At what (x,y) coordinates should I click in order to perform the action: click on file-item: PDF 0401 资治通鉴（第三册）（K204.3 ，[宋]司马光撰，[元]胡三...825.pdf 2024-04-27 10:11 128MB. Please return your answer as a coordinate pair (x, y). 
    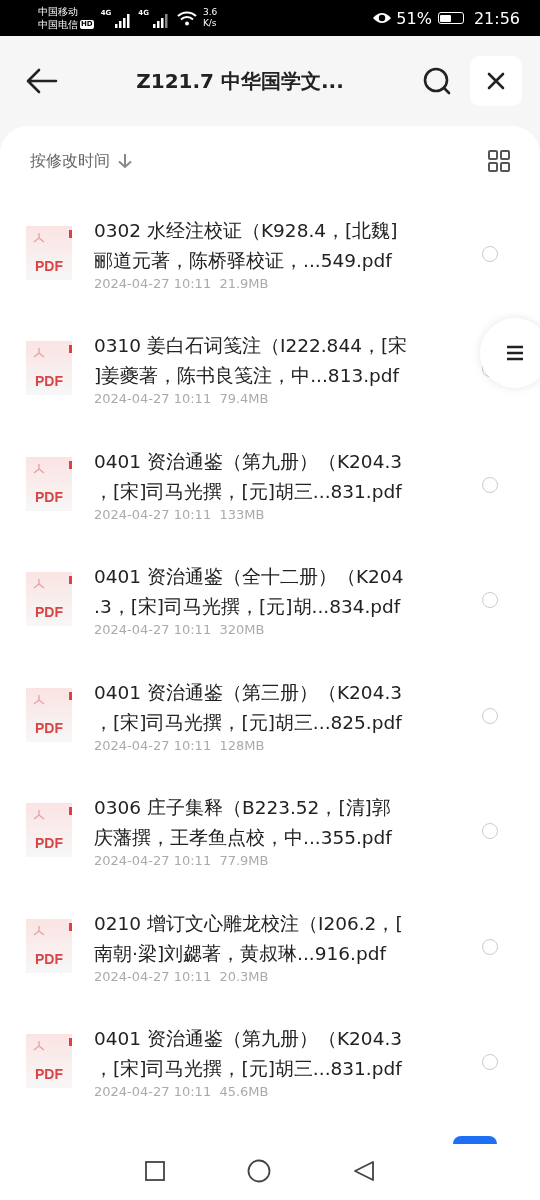
    Looking at the image, I should click on (270, 716).